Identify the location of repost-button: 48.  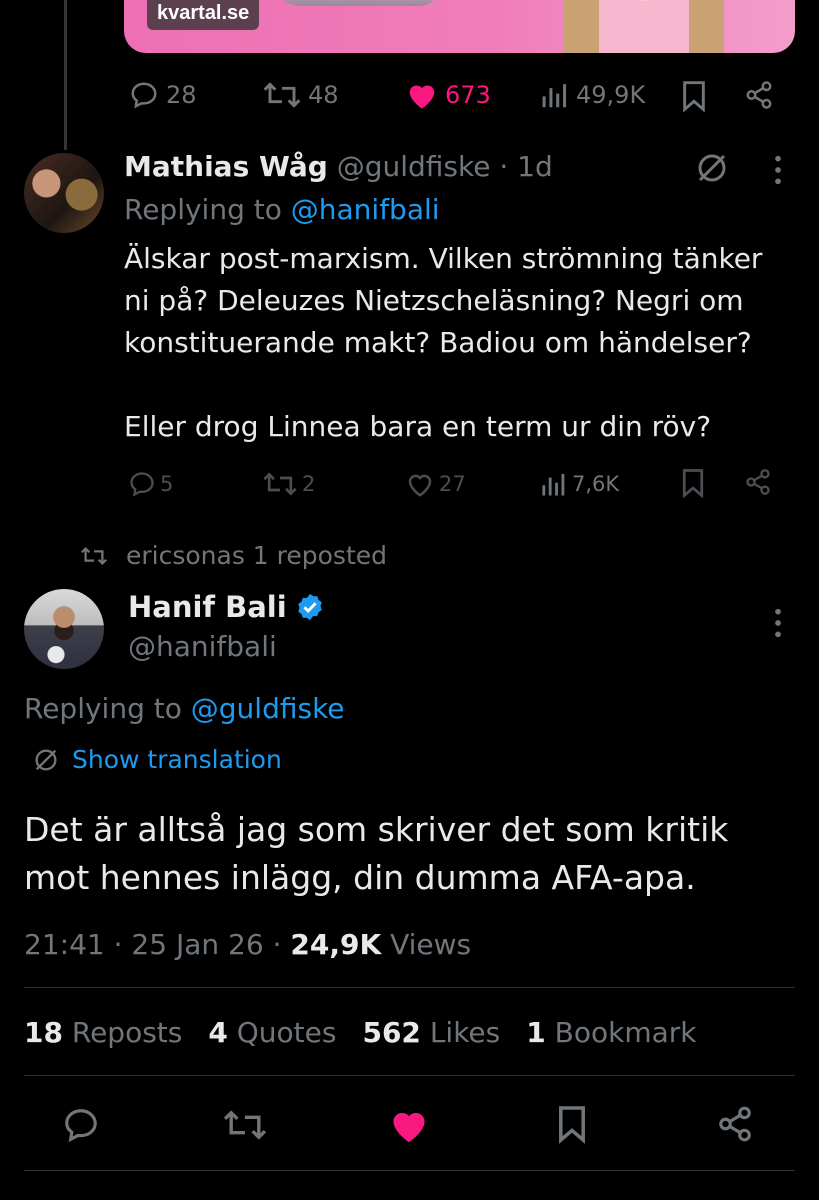
(300, 95).